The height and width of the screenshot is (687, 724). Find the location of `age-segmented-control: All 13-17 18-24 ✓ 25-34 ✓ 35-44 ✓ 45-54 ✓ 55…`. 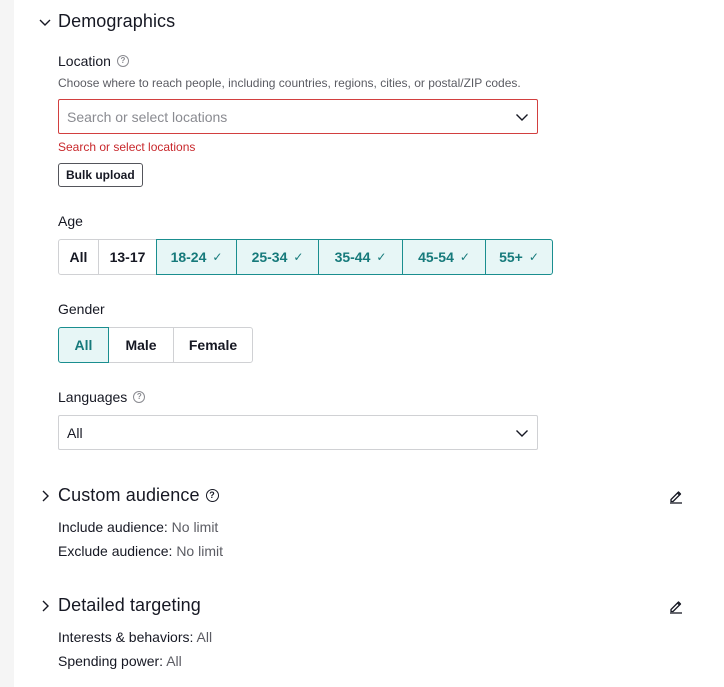

age-segmented-control: All 13-17 18-24 ✓ 25-34 ✓ 35-44 ✓ 45-54 ✓ 55… is located at coordinates (305, 257).